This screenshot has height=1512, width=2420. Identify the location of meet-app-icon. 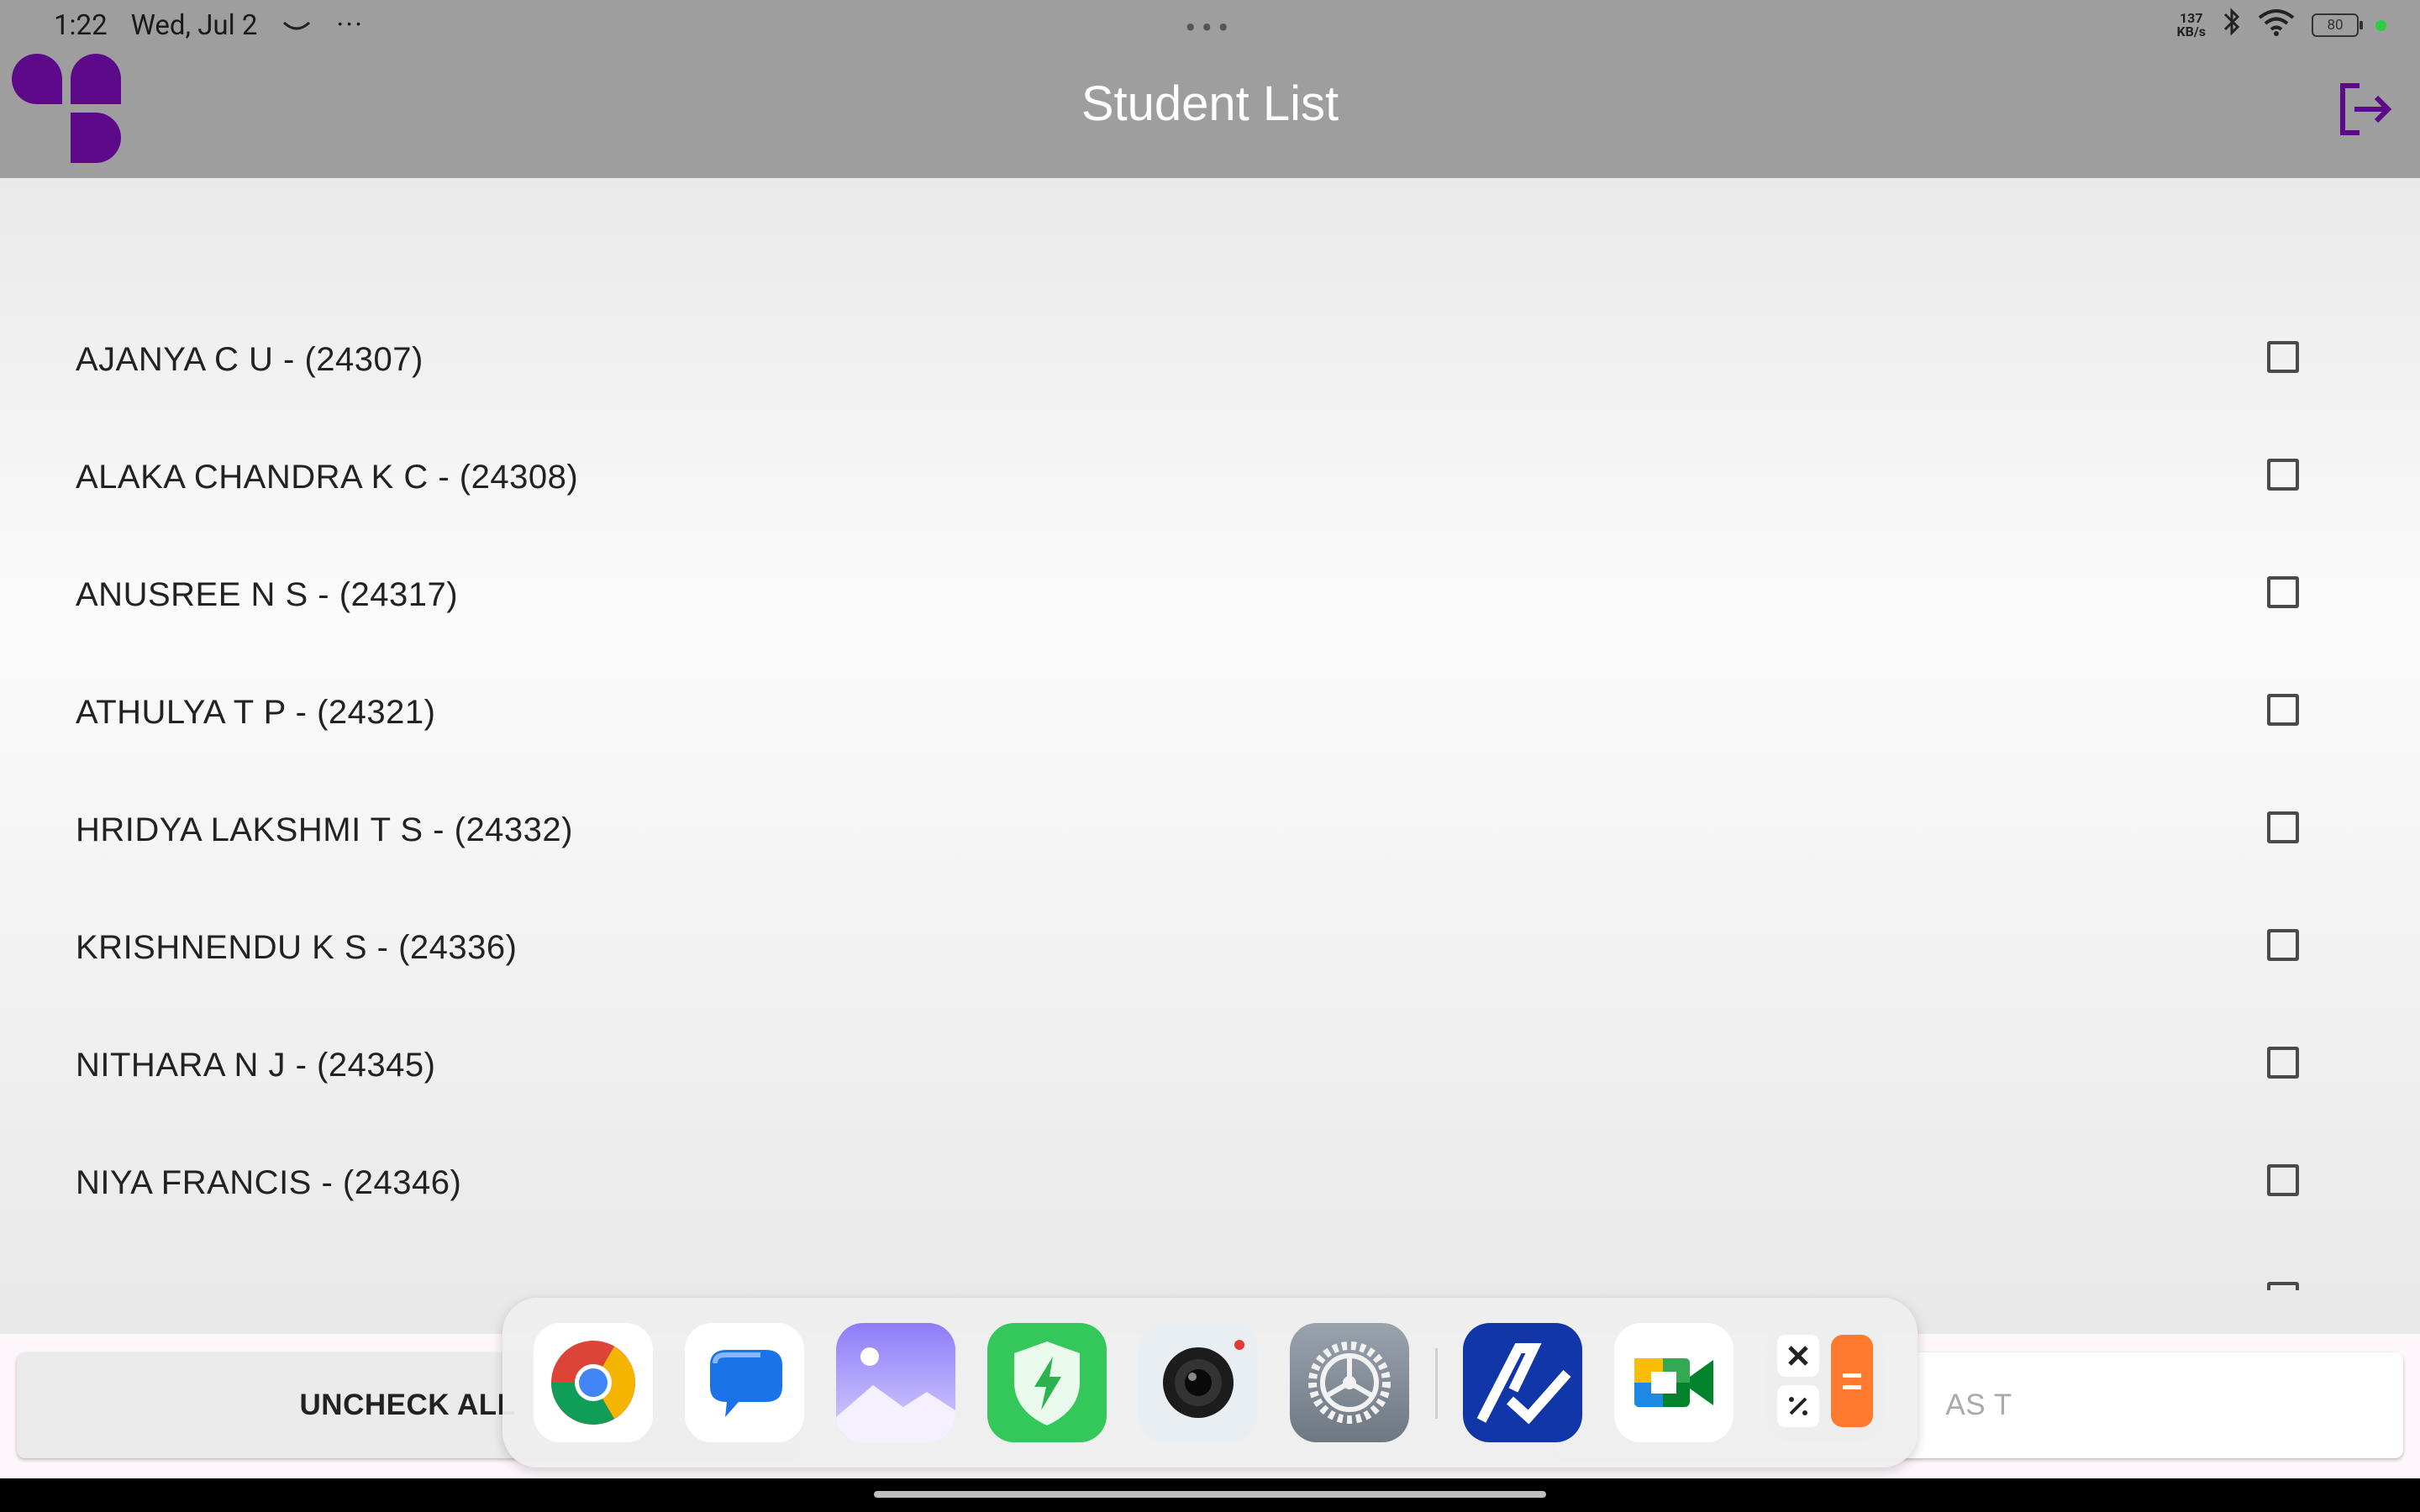
(1674, 1382).